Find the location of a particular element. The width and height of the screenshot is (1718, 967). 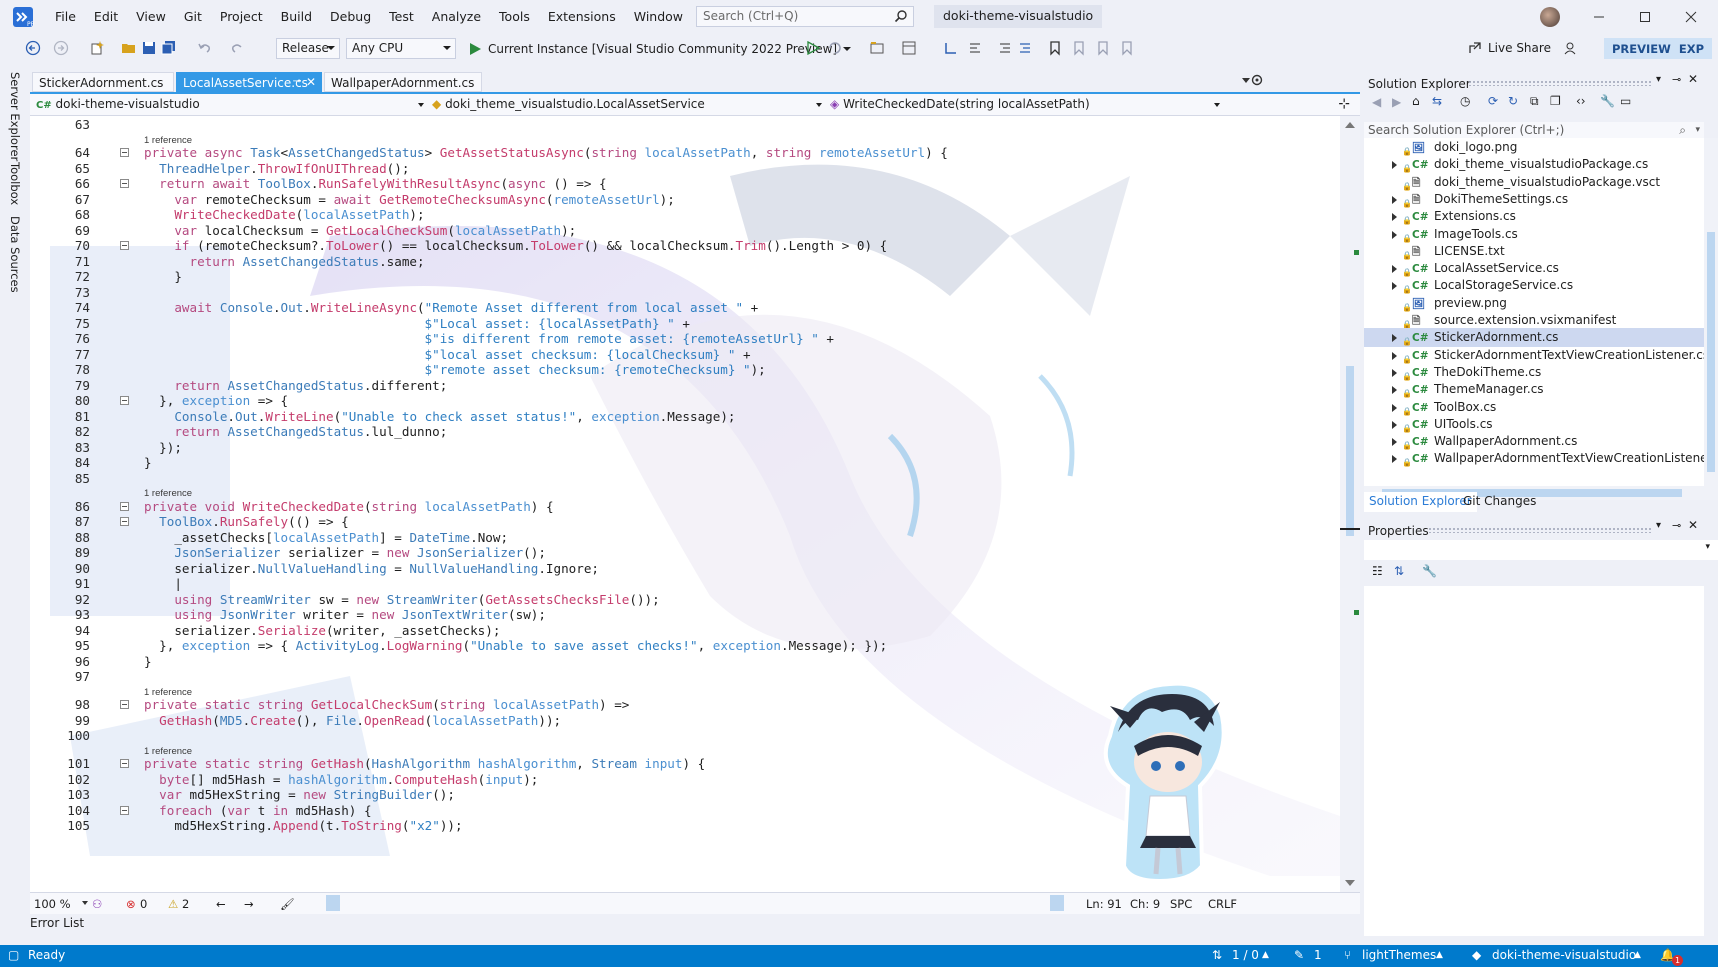

save-all-icon is located at coordinates (169, 48).